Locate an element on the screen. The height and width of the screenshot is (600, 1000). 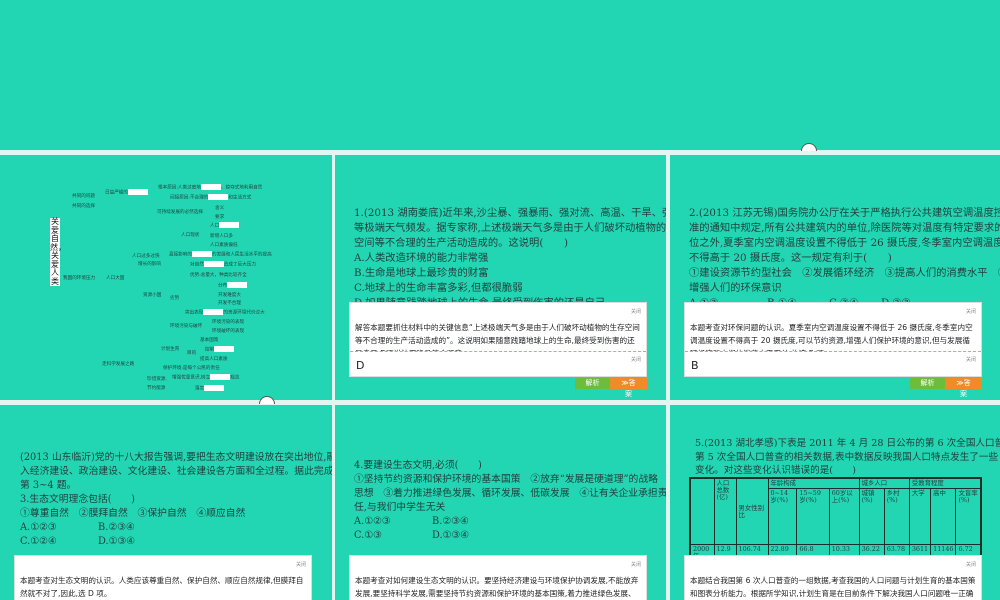
mm-node: 我国的环境压力 is located at coordinates (79, 278).